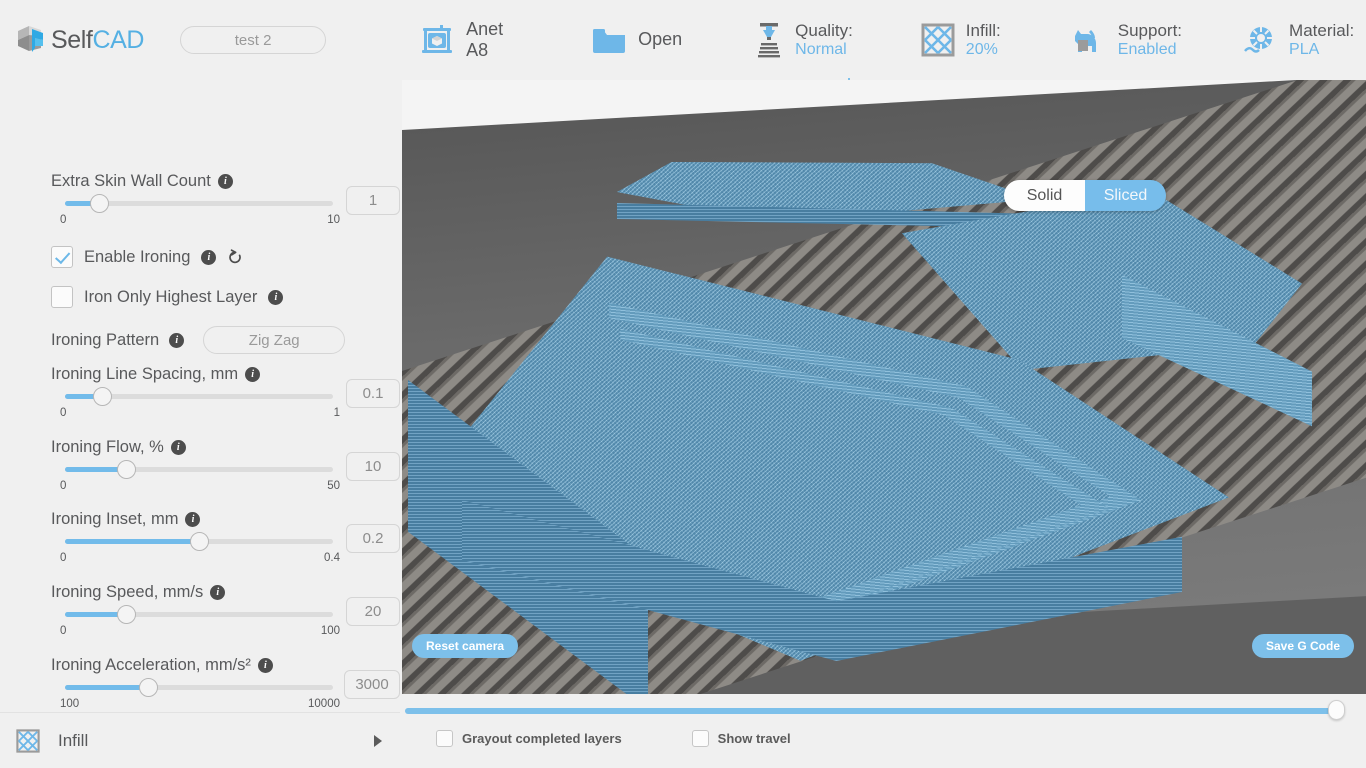 The height and width of the screenshot is (768, 1366). Describe the element at coordinates (70, 704) in the screenshot. I see `slider-min-label: 100` at that location.